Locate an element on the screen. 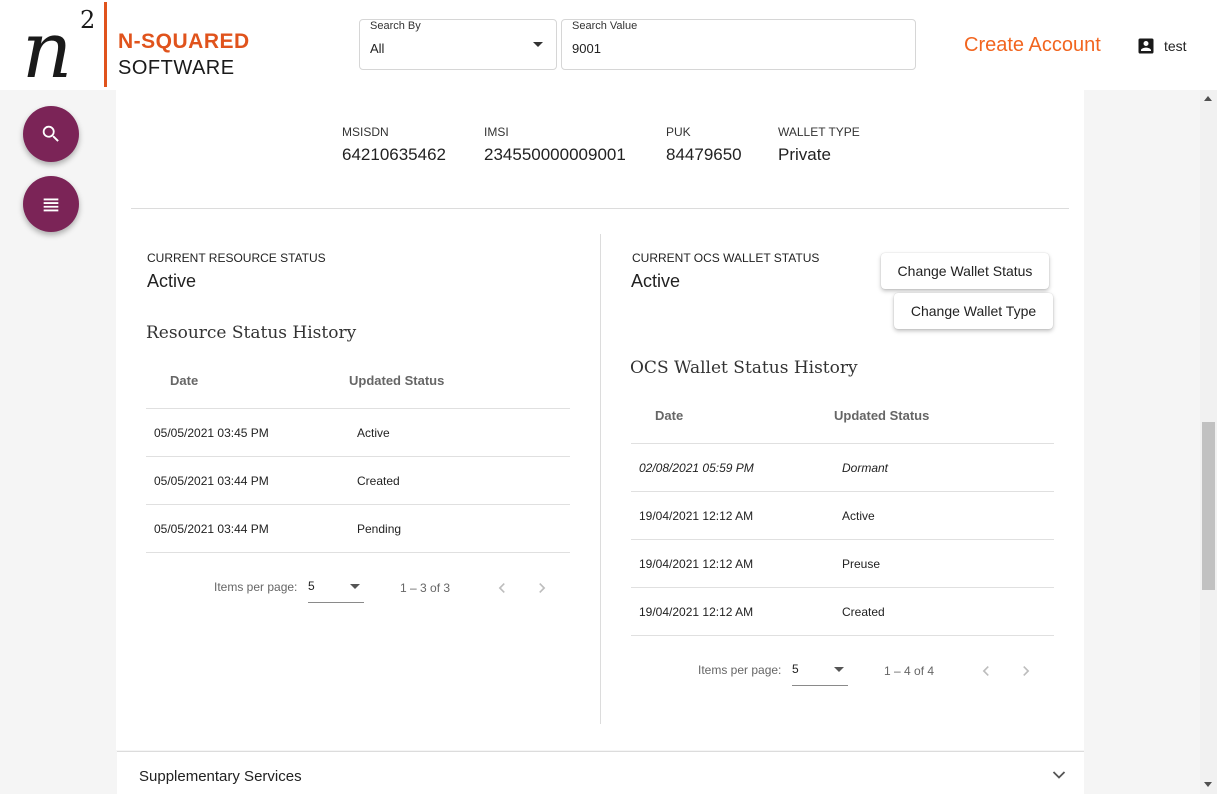  menu-fab is located at coordinates (51, 204).